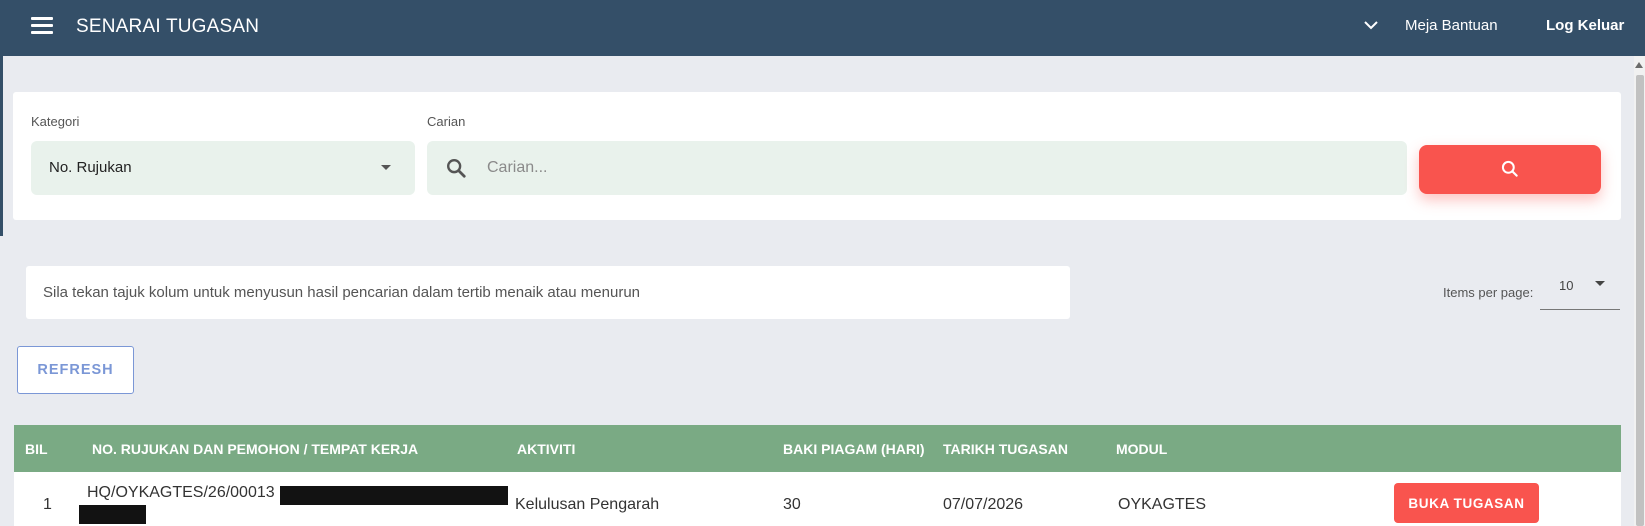 The width and height of the screenshot is (1645, 526). Describe the element at coordinates (255, 449) in the screenshot. I see `column-header-reference: NO. RUJUKAN DAN PEMOHON / TEMPAT KERJA` at that location.